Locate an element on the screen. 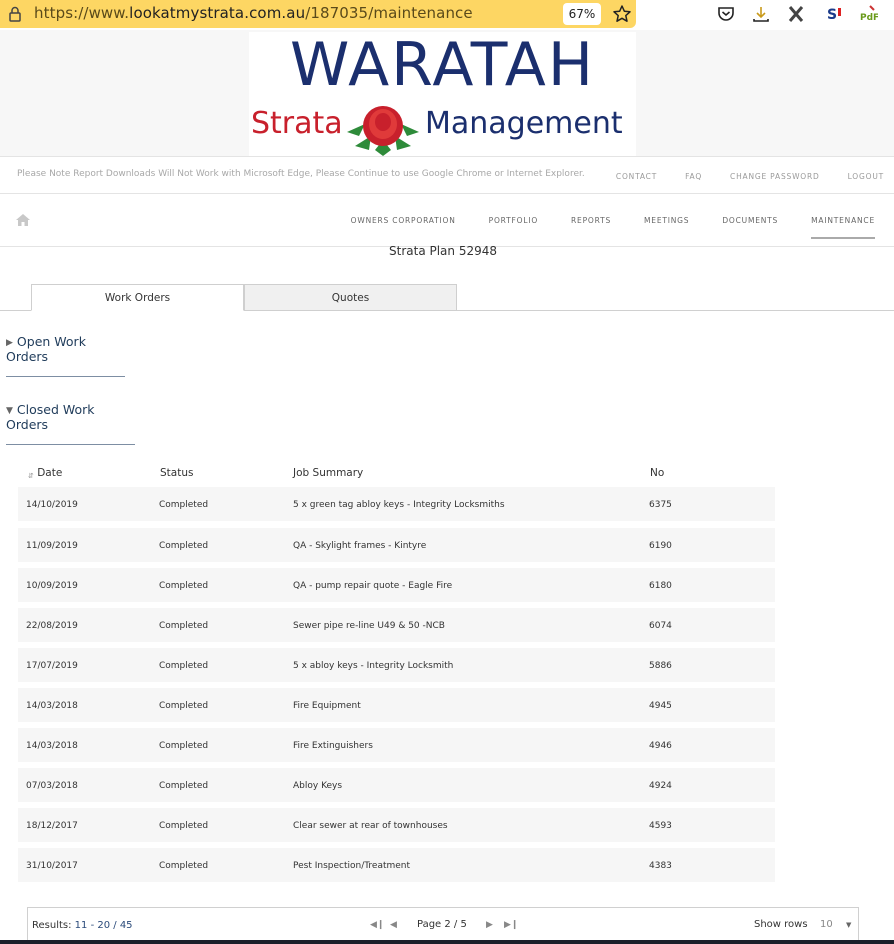 The image size is (894, 944). bookmark-star-icon is located at coordinates (622, 14).